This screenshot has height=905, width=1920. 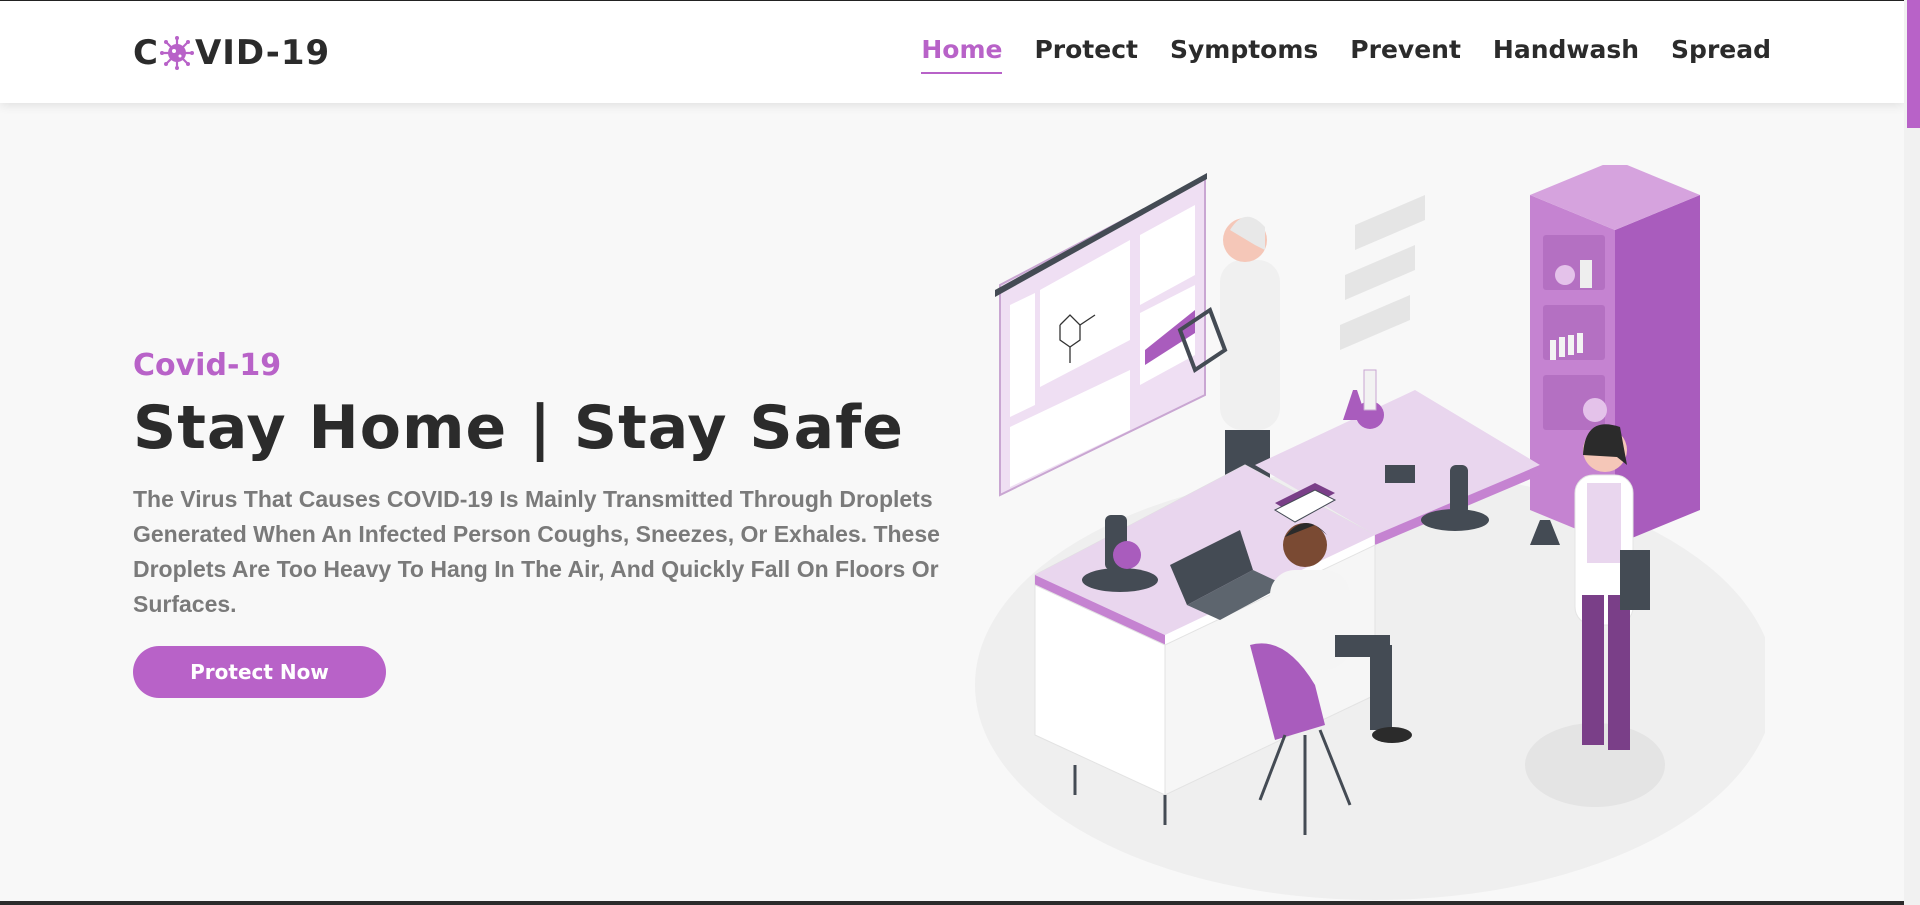 I want to click on page-scrollbar, so click(x=1912, y=452).